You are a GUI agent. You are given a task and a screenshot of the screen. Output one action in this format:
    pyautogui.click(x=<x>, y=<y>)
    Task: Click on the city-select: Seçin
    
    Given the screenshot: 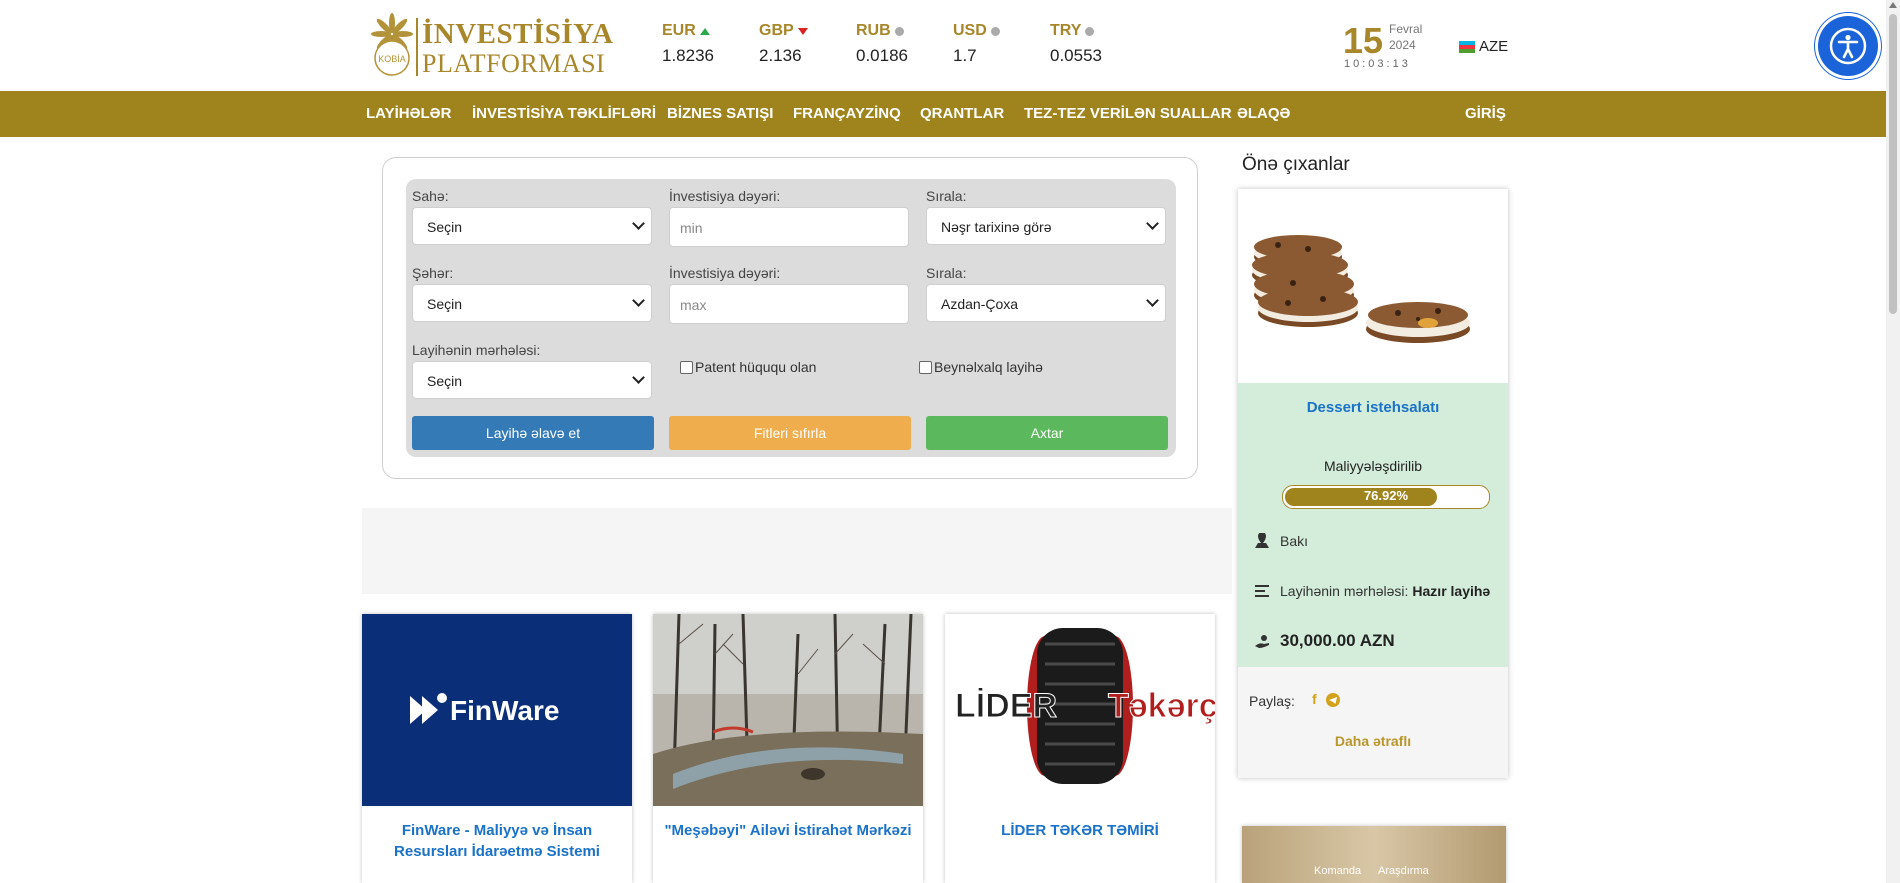 What is the action you would take?
    pyautogui.click(x=532, y=303)
    